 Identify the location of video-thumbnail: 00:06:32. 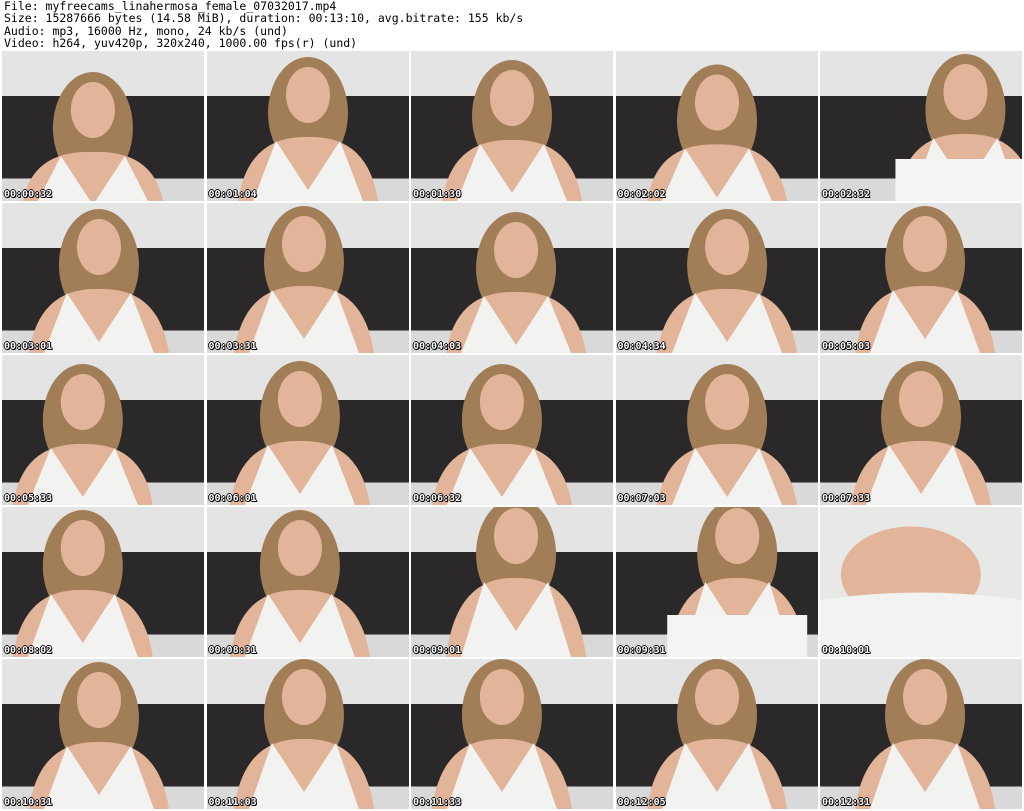
(512, 430).